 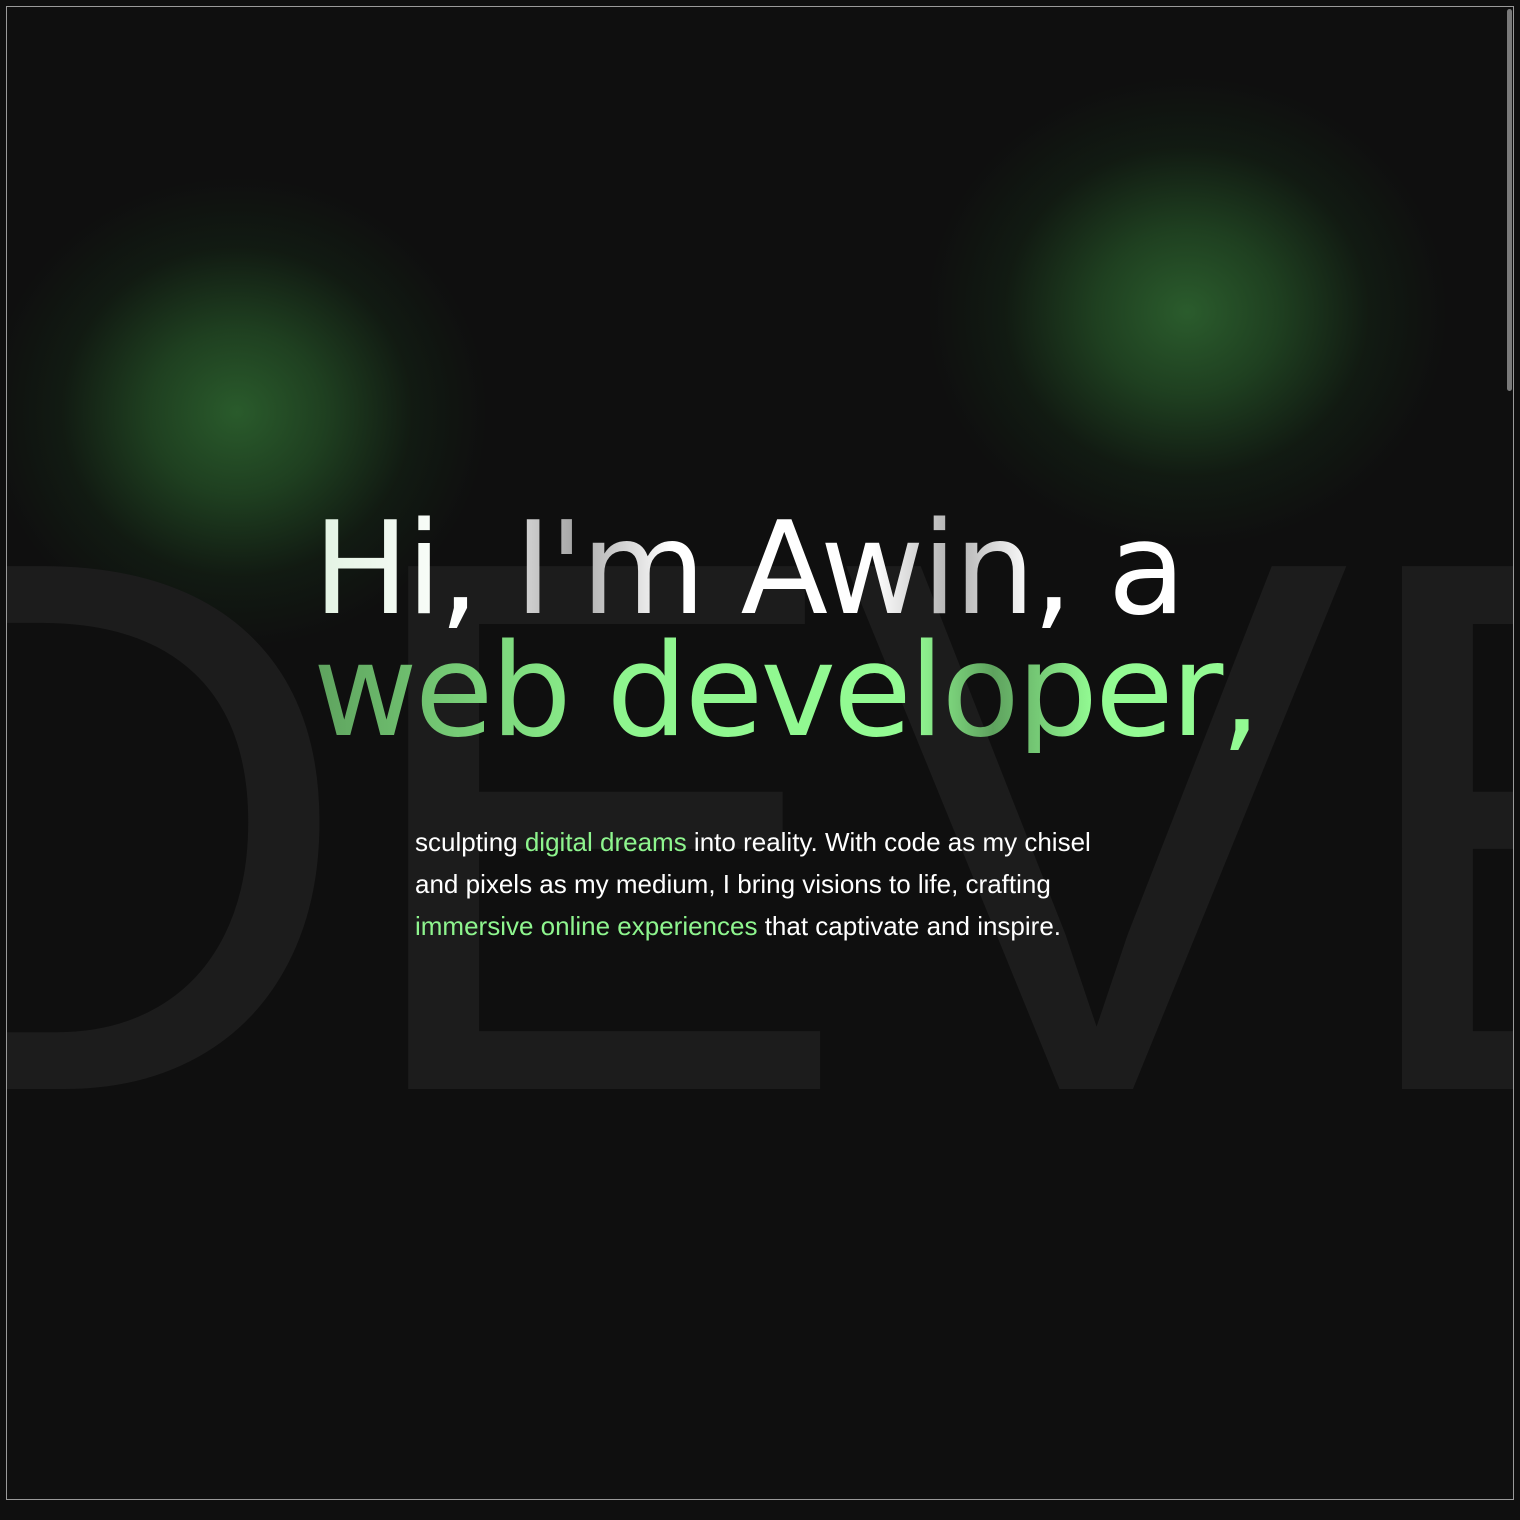 What do you see at coordinates (813, 692) in the screenshot?
I see `headline-role: web developer,` at bounding box center [813, 692].